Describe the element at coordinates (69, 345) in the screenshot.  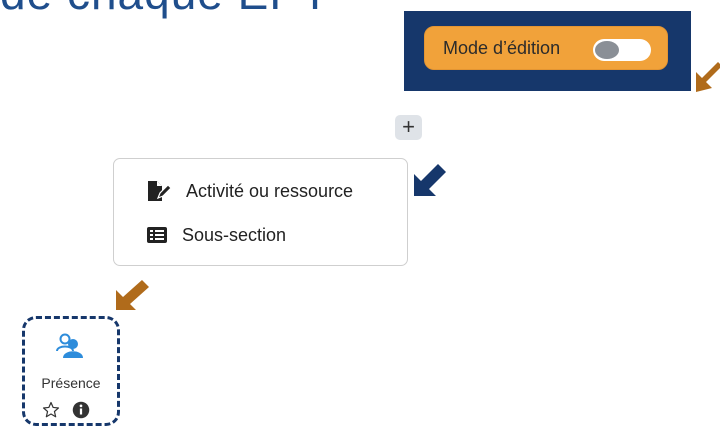
I see `attendance-icon` at that location.